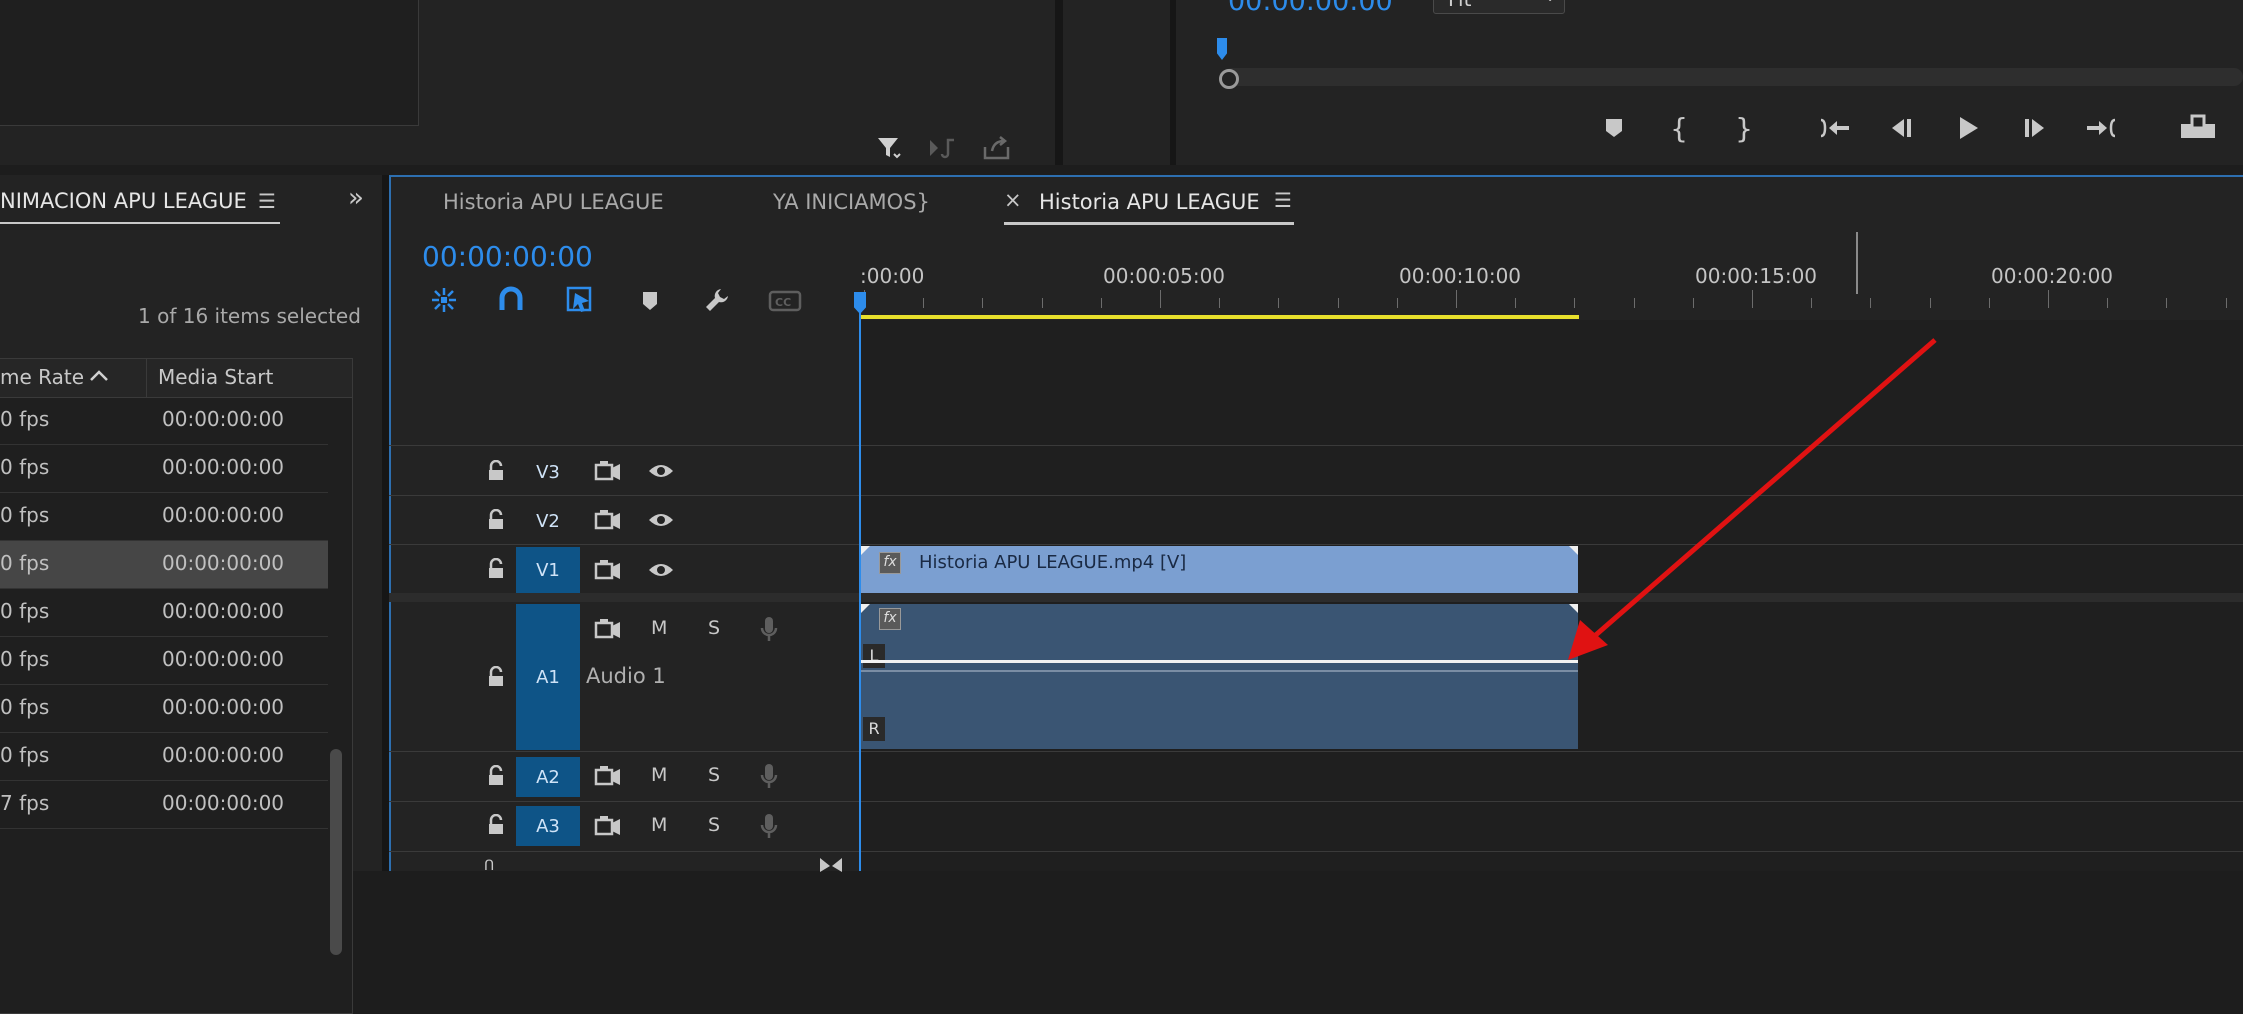 The image size is (2243, 1014). I want to click on channel-right-label: R, so click(874, 729).